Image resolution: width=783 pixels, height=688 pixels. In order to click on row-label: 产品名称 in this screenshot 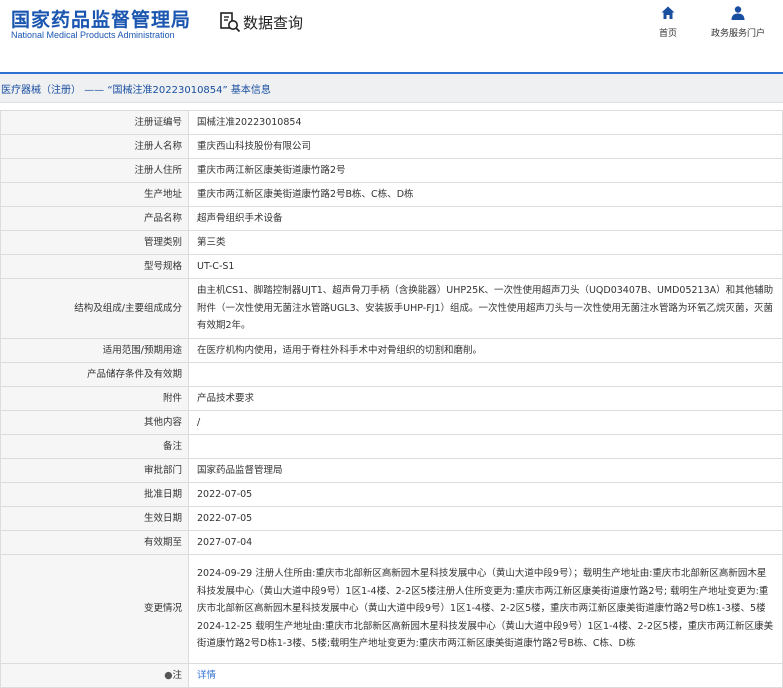, I will do `click(94, 218)`.